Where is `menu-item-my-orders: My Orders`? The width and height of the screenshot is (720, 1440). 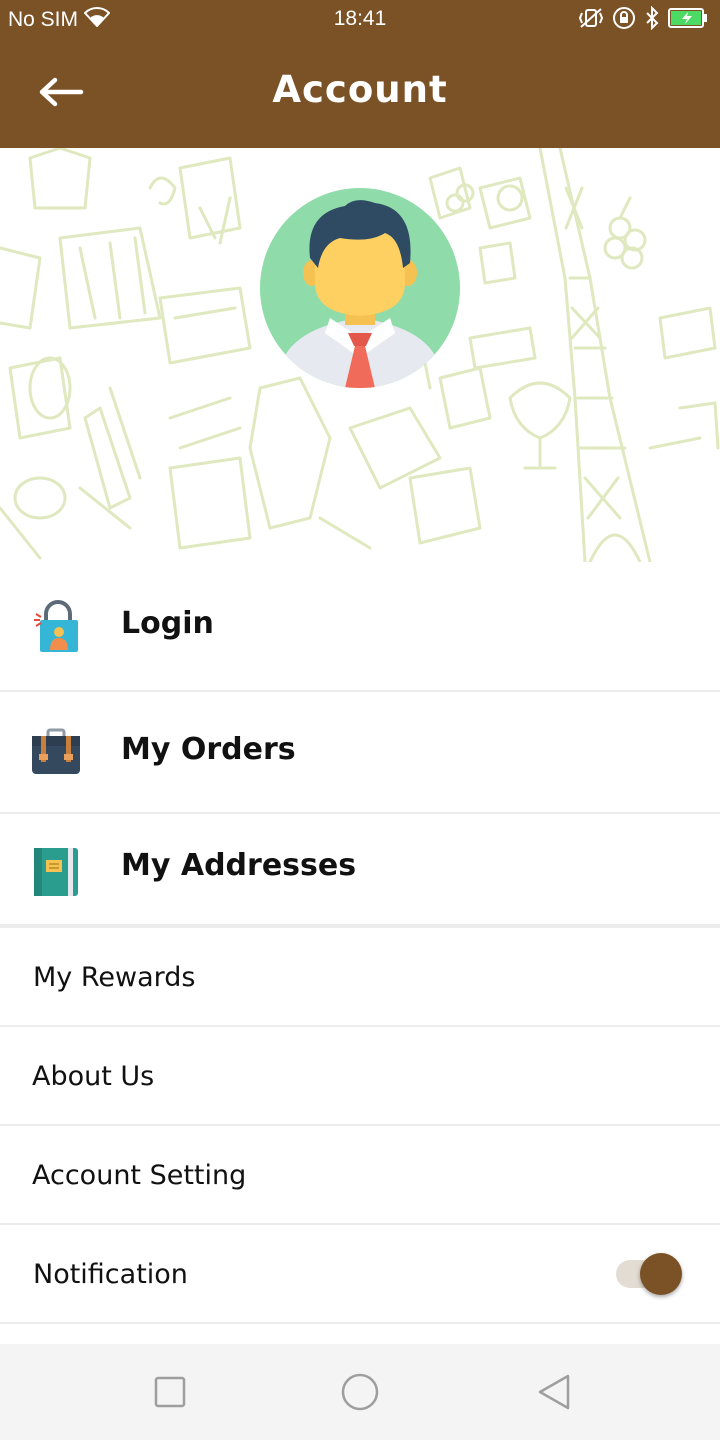 menu-item-my-orders: My Orders is located at coordinates (360, 753).